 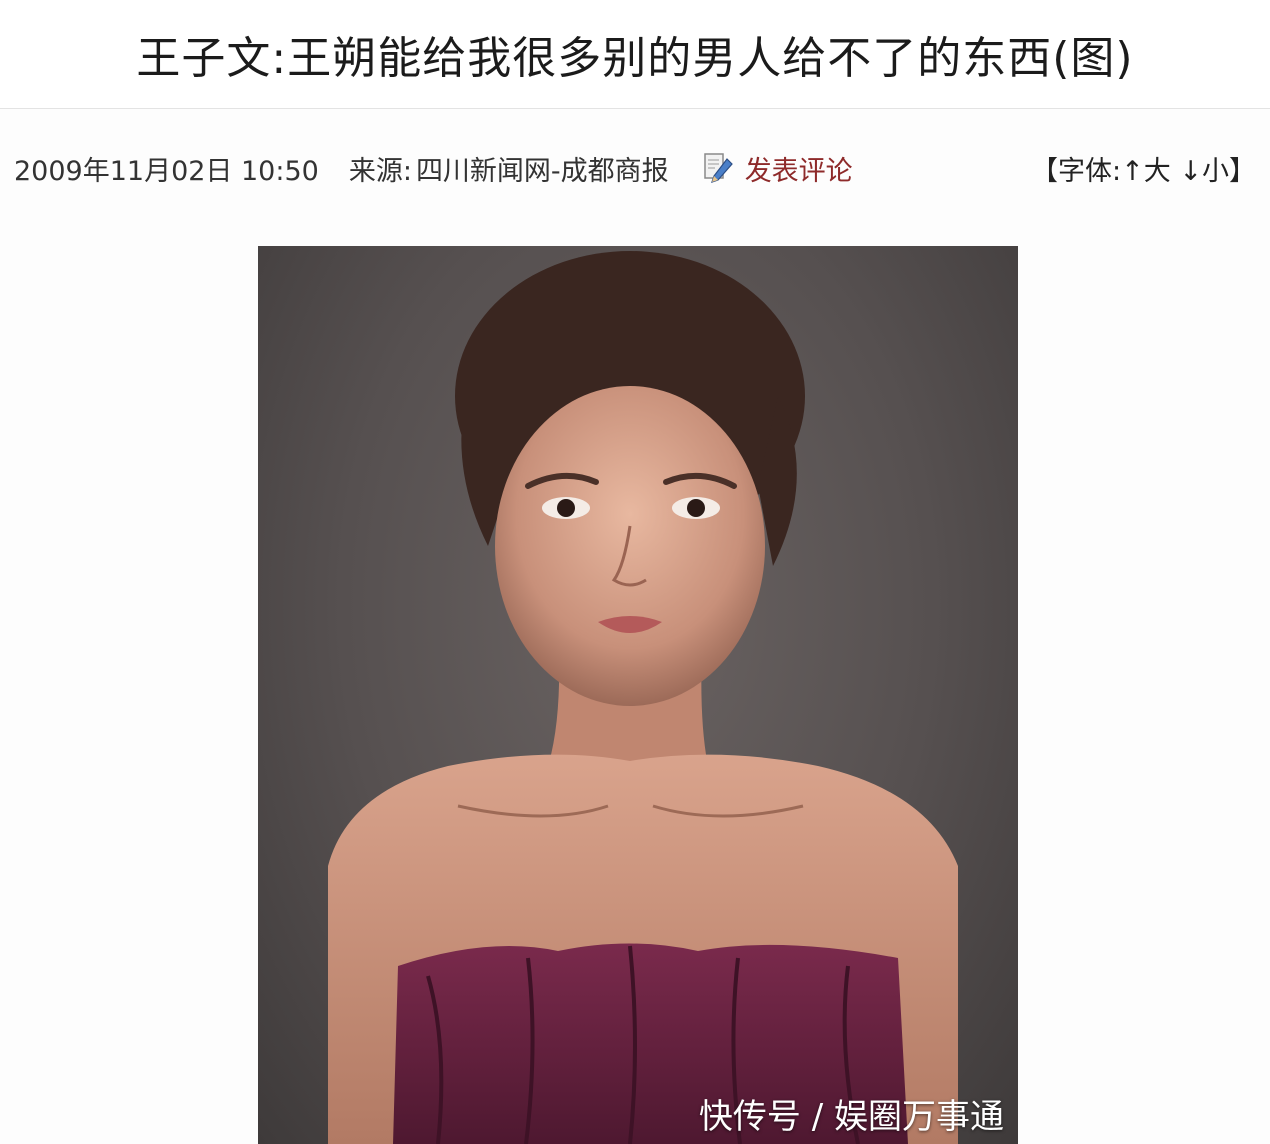 I want to click on font-size-open: 【字体:, so click(x=1076, y=171).